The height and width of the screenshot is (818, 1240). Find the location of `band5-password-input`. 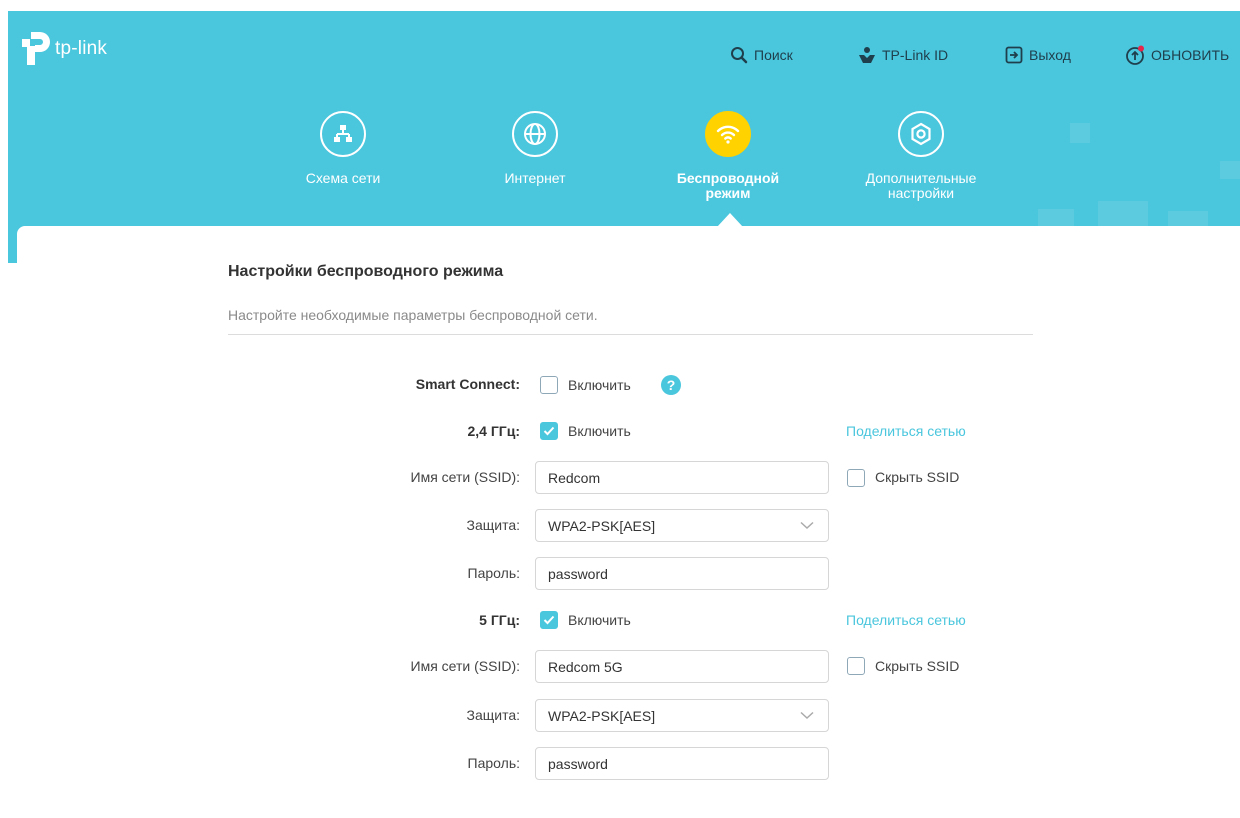

band5-password-input is located at coordinates (682, 763).